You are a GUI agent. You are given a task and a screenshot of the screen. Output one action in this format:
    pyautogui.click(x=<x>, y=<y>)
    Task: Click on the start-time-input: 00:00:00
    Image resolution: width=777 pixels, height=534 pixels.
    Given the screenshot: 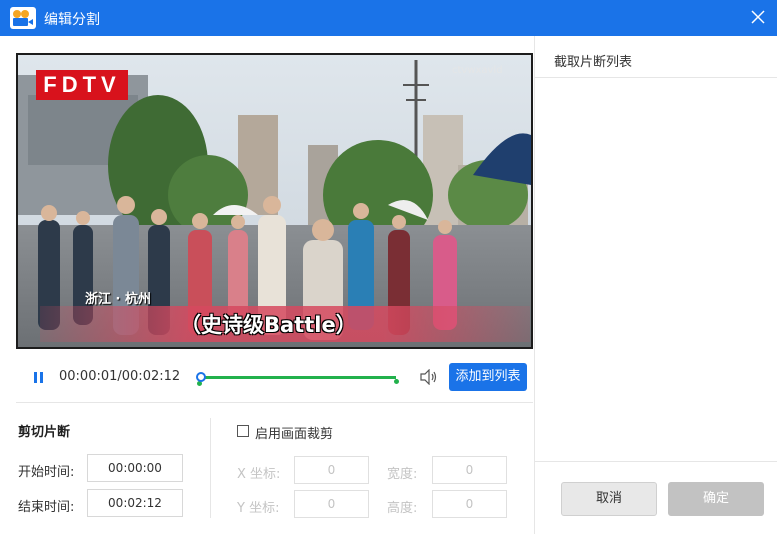 What is the action you would take?
    pyautogui.click(x=135, y=468)
    